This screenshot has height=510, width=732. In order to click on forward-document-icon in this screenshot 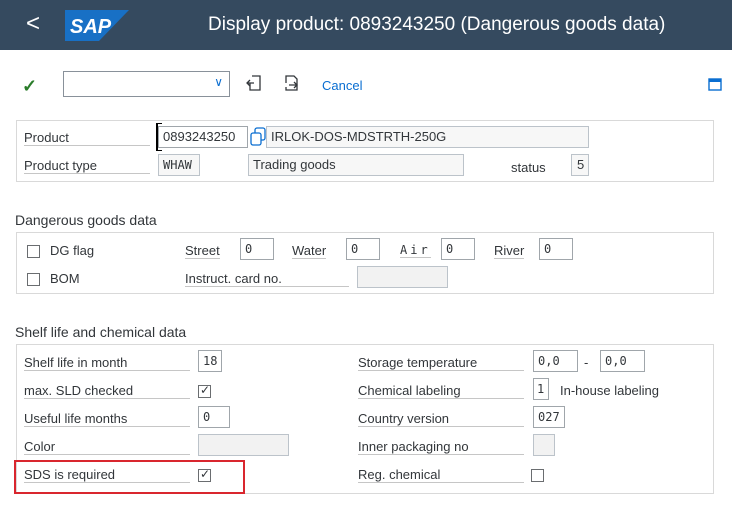, I will do `click(291, 83)`.